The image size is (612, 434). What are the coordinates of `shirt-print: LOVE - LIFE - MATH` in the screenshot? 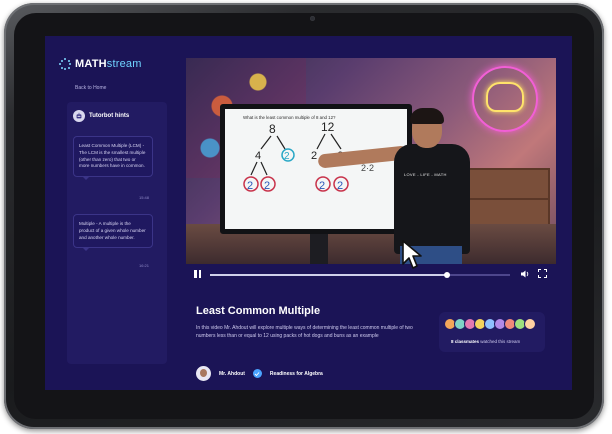 It's located at (425, 174).